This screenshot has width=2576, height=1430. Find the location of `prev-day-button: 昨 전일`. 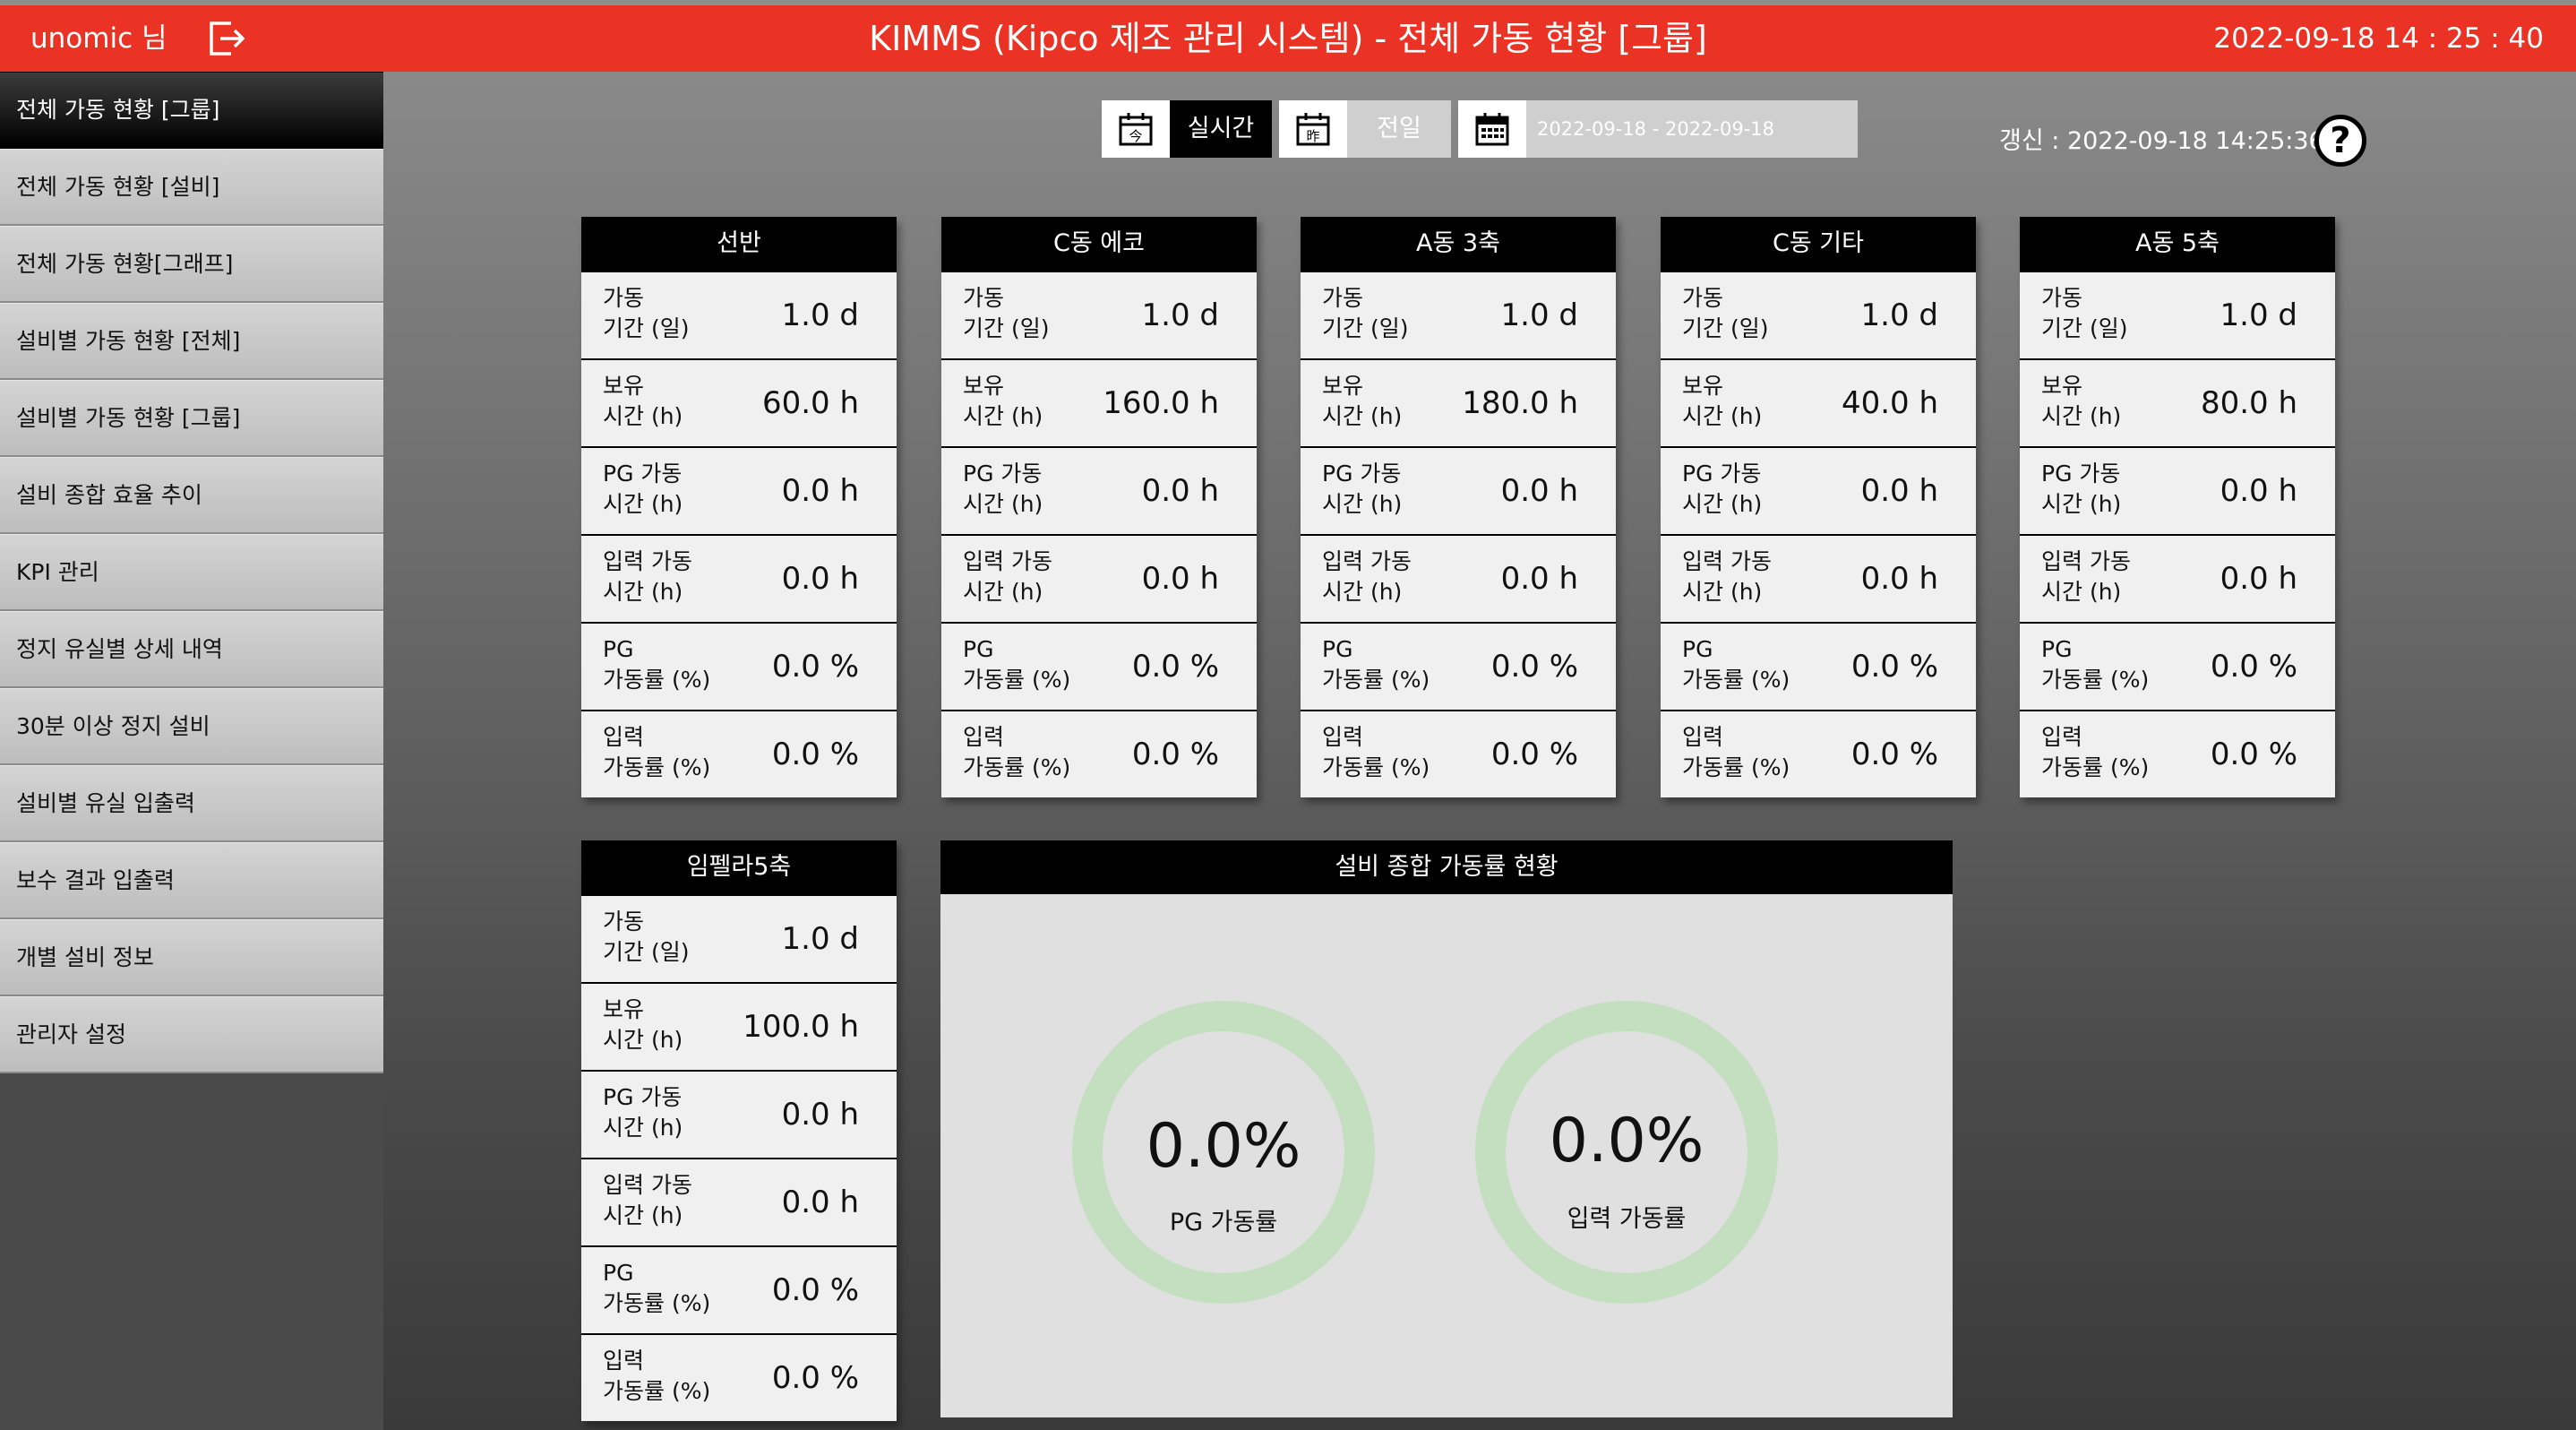

prev-day-button: 昨 전일 is located at coordinates (1365, 129).